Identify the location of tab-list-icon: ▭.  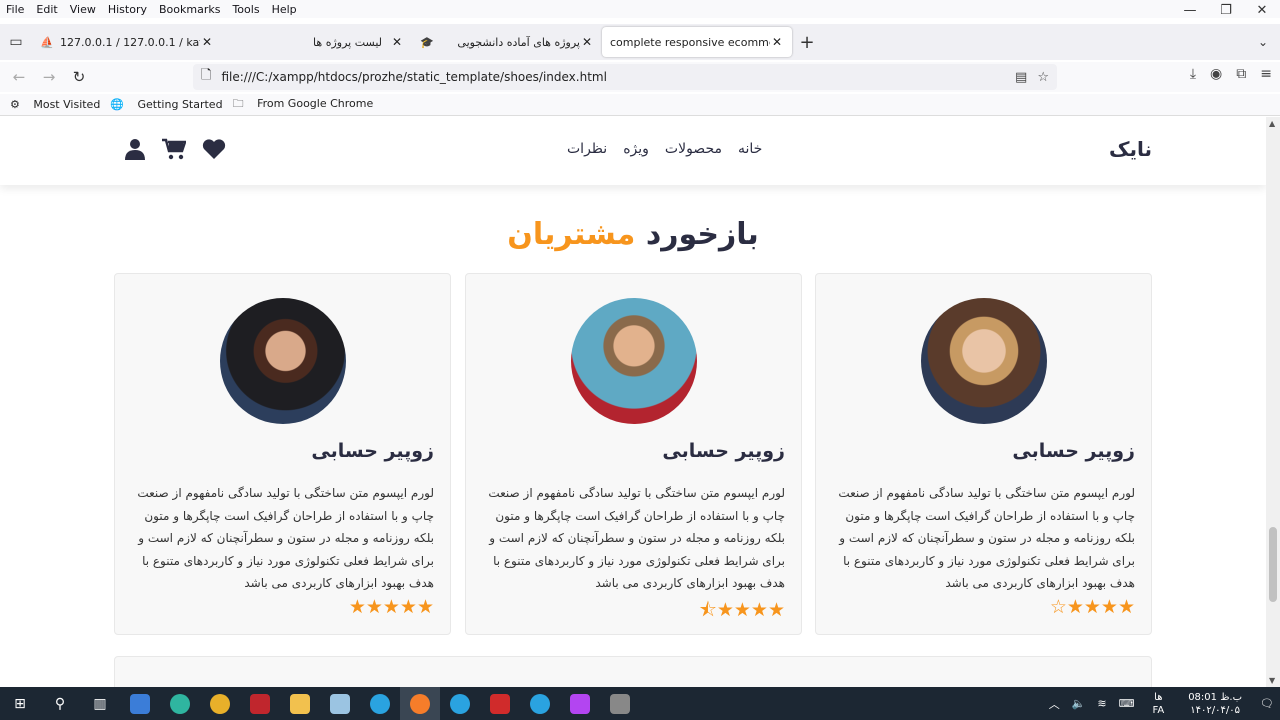
(16, 42).